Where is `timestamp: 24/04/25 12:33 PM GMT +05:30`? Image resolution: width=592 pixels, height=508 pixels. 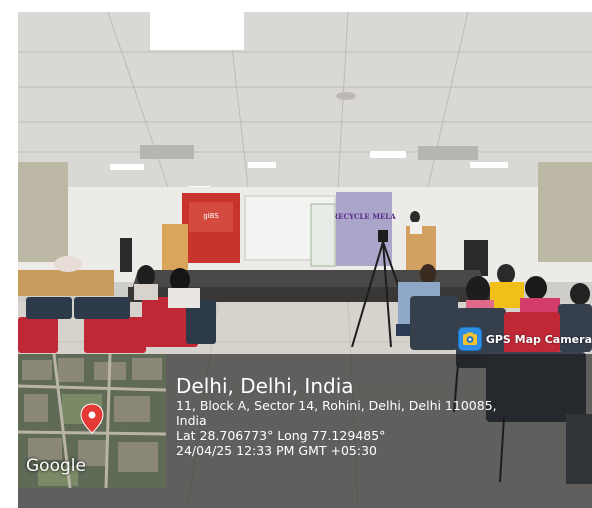 timestamp: 24/04/25 12:33 PM GMT +05:30 is located at coordinates (276, 450).